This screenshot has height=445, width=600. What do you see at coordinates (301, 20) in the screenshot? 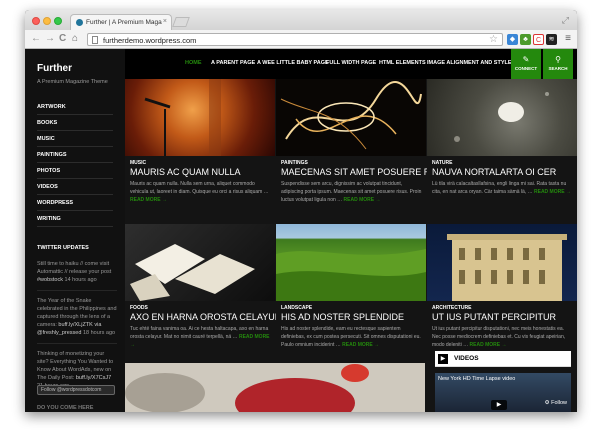
I see `title-bar: Further | A Premium Magazi × ⤢` at bounding box center [301, 20].